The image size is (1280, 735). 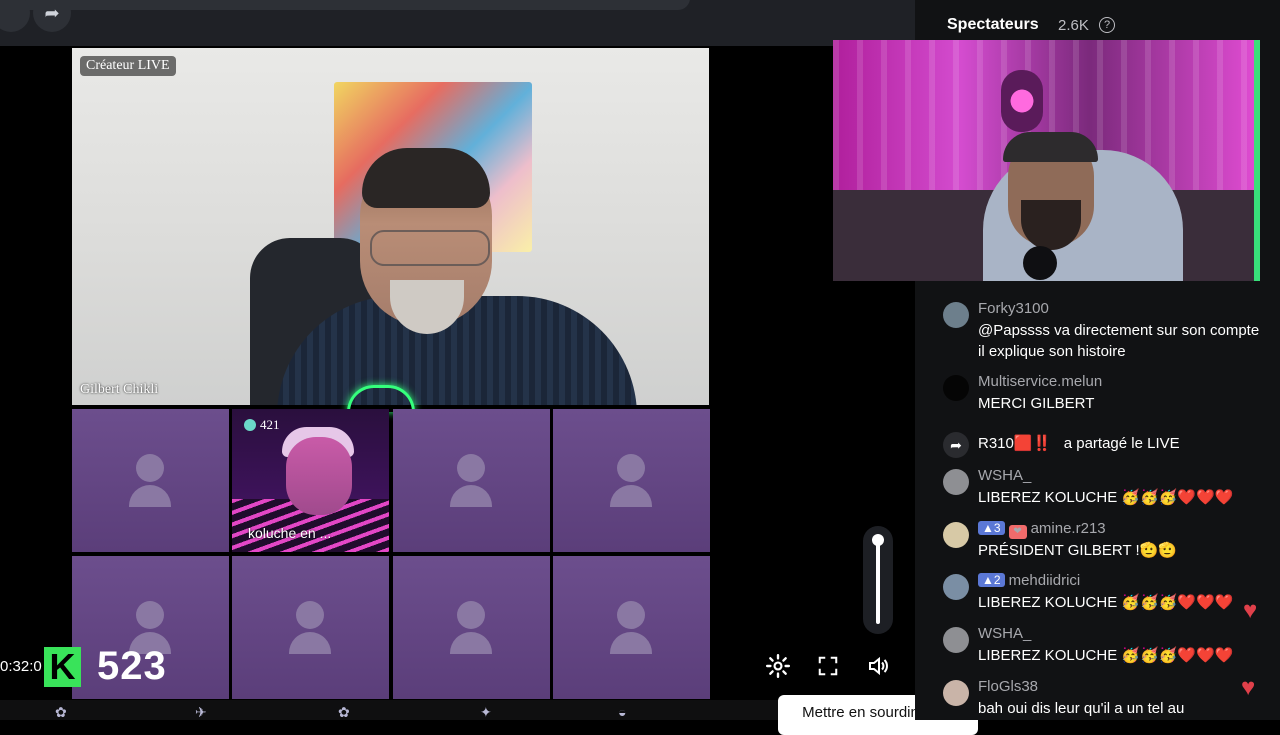 I want to click on microphone-icon, so click(x=1040, y=263).